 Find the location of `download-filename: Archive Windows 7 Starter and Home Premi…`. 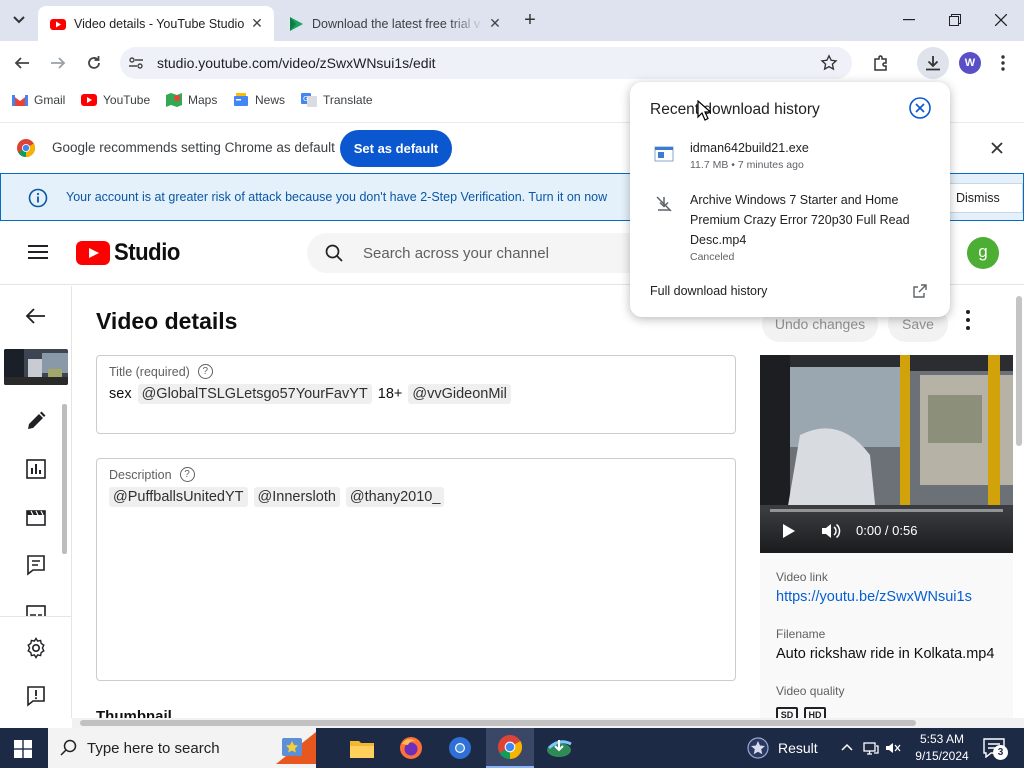

download-filename: Archive Windows 7 Starter and Home Premi… is located at coordinates (800, 220).